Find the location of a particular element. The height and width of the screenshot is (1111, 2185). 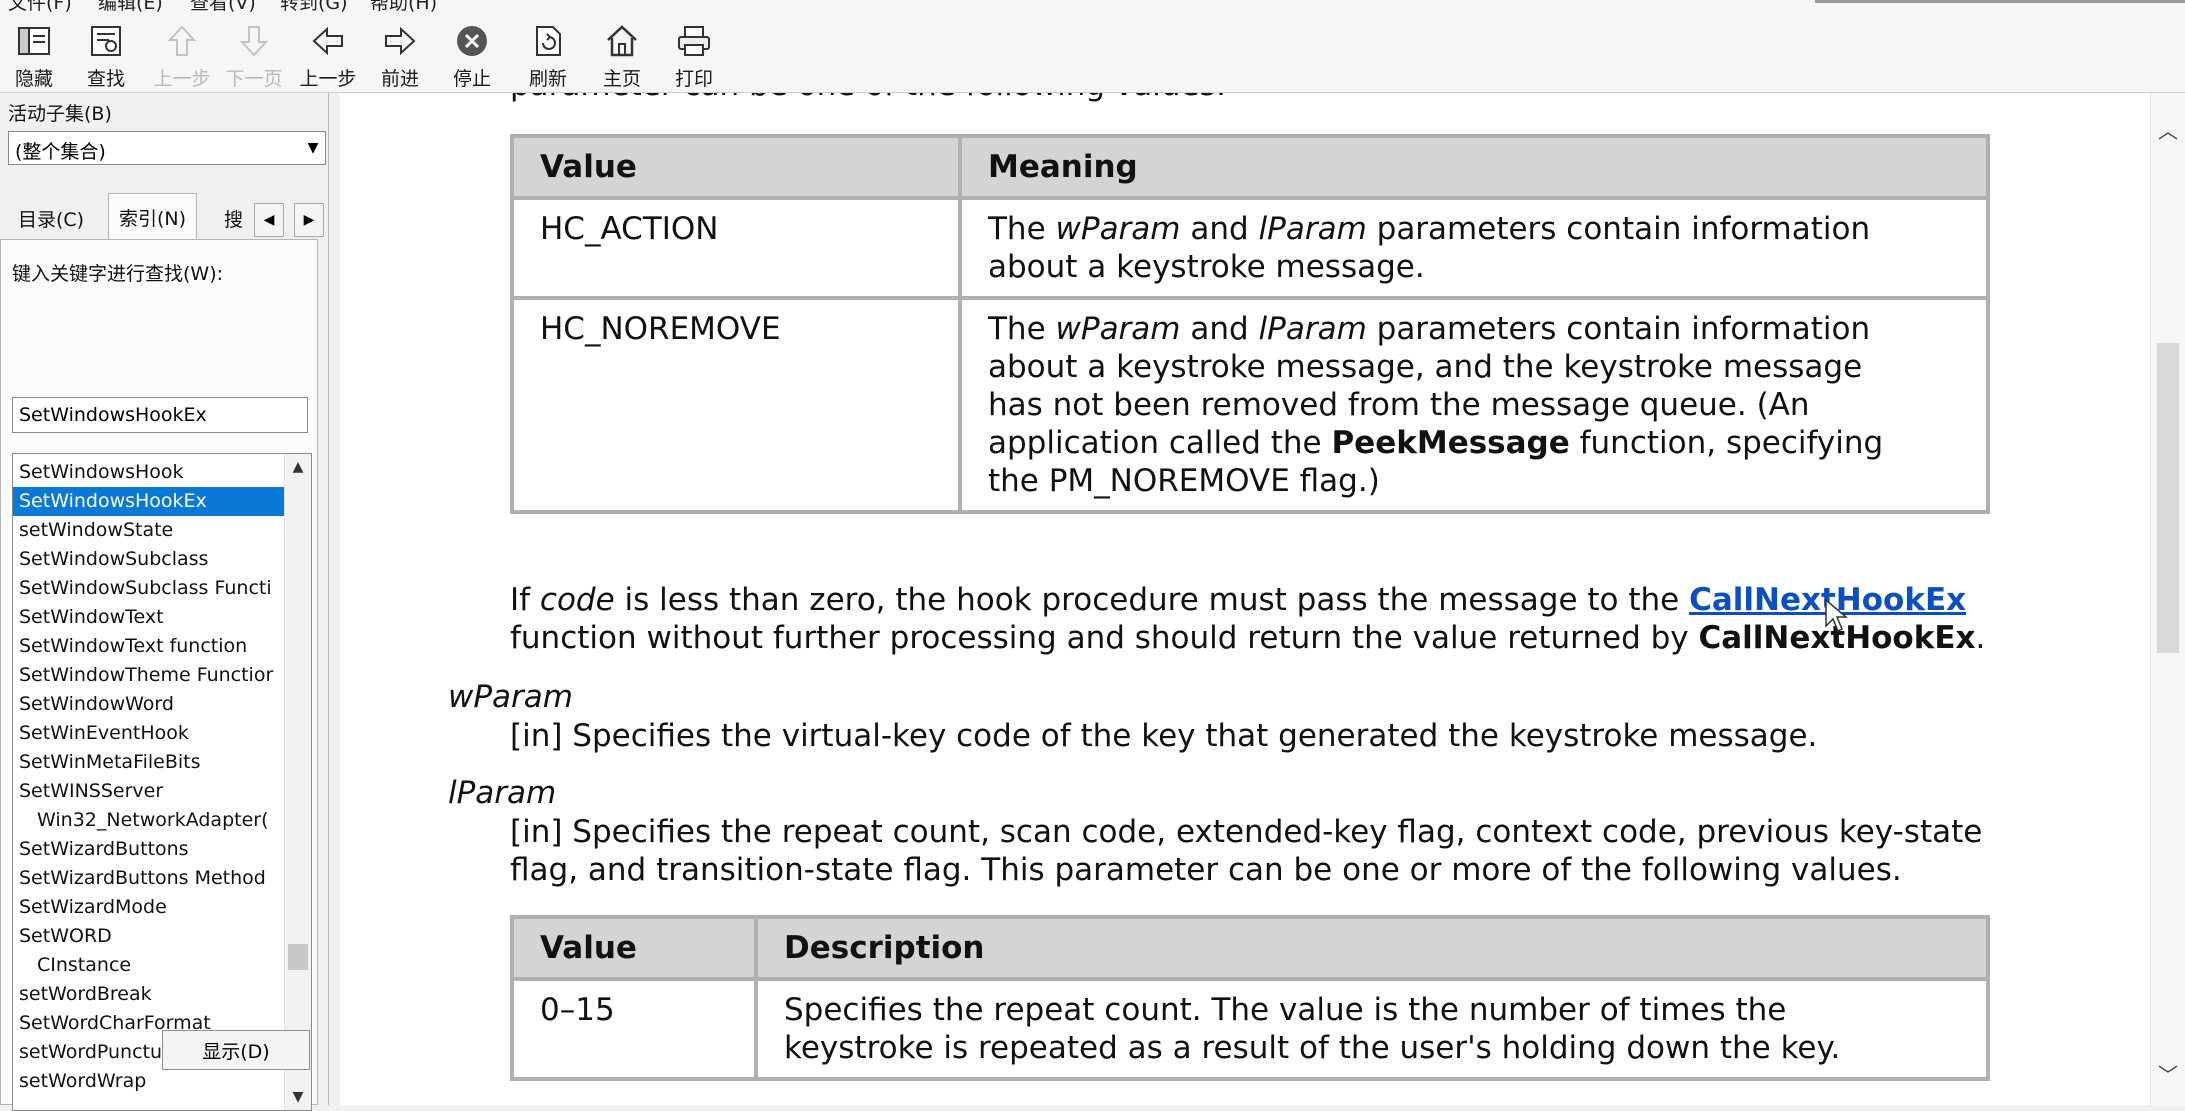

menu-view: 查看(V) is located at coordinates (223, 7).